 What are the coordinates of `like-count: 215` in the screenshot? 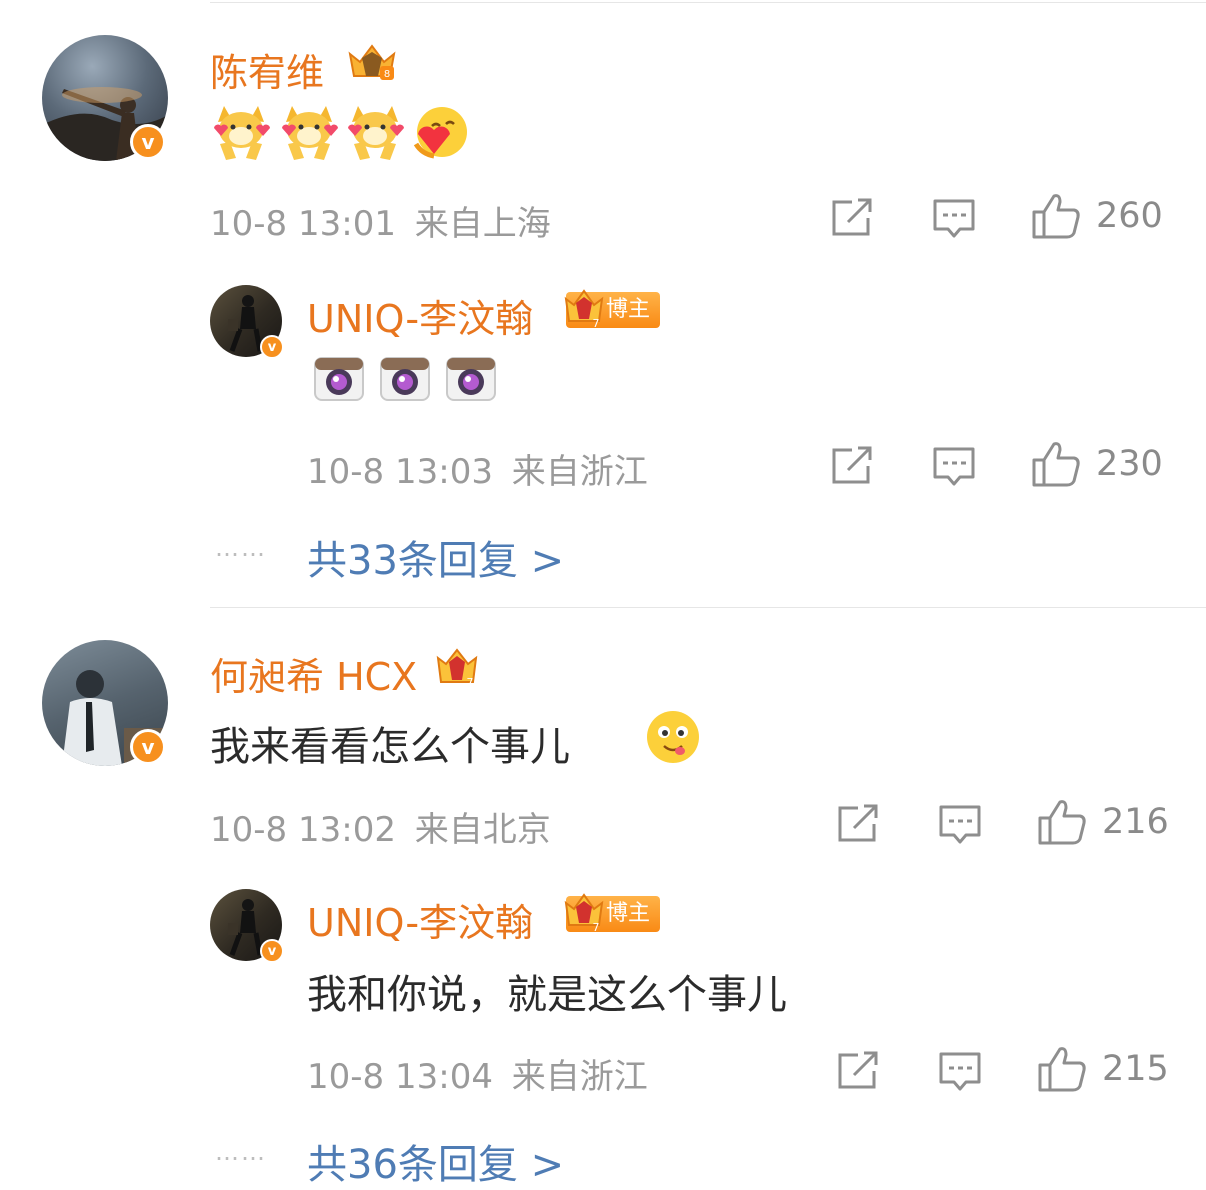 It's located at (1135, 1069).